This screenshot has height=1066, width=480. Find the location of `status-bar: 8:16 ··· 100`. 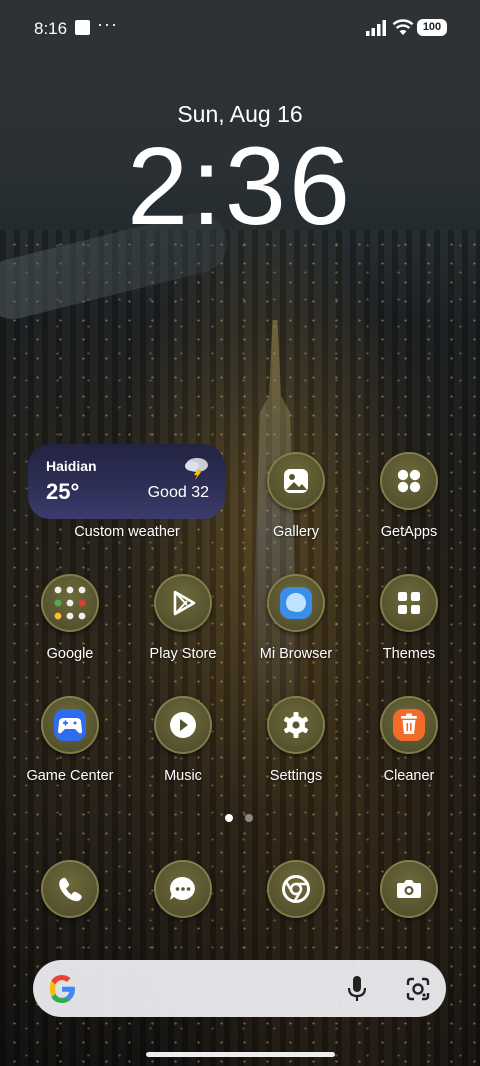

status-bar: 8:16 ··· 100 is located at coordinates (240, 28).